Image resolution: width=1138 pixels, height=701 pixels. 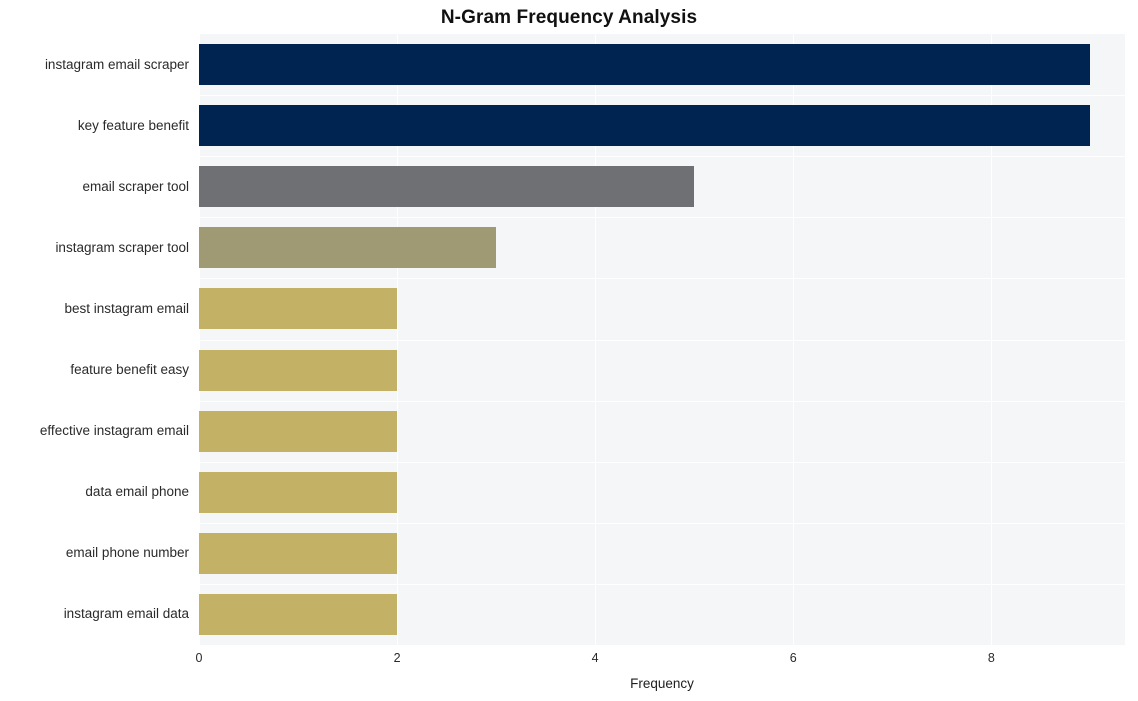 What do you see at coordinates (126, 308) in the screenshot?
I see `y-tick-label: best instagram email` at bounding box center [126, 308].